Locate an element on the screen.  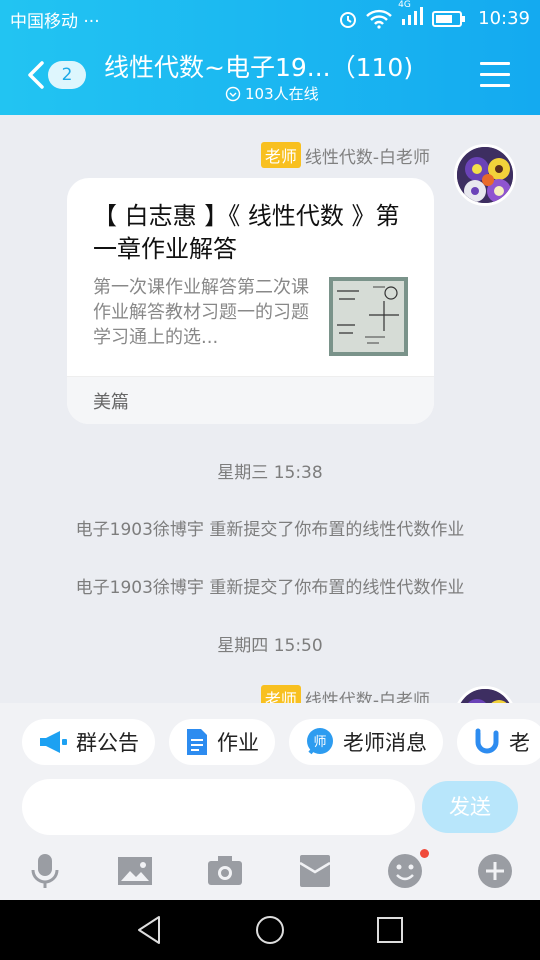
system-navigation-bar is located at coordinates (270, 930).